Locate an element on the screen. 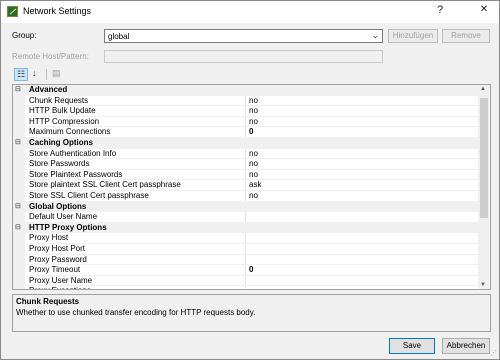 This screenshot has width=500, height=360. scrollbar-thumb is located at coordinates (484, 158).